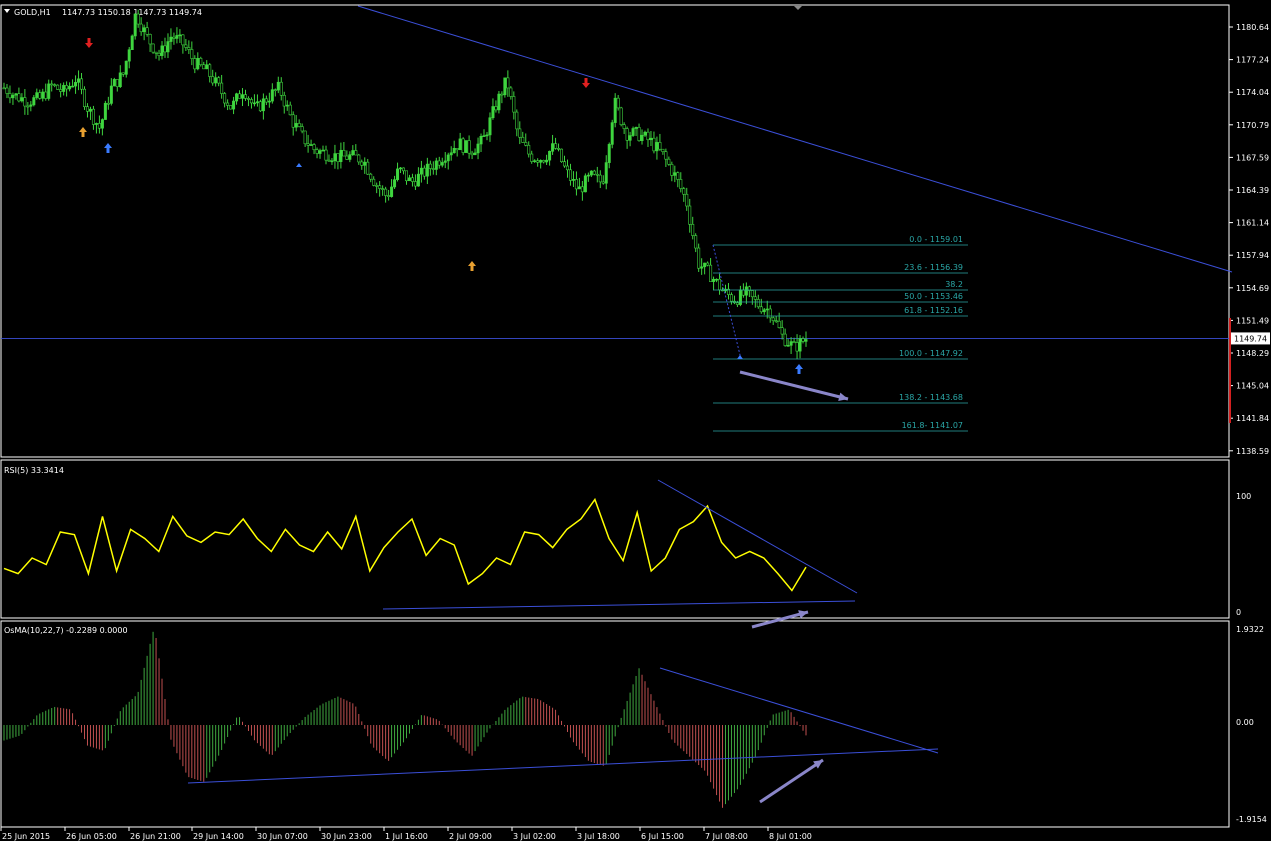 The image size is (1271, 841). What do you see at coordinates (346, 836) in the screenshot?
I see `time-tick-label: 30 Jun 23:00` at bounding box center [346, 836].